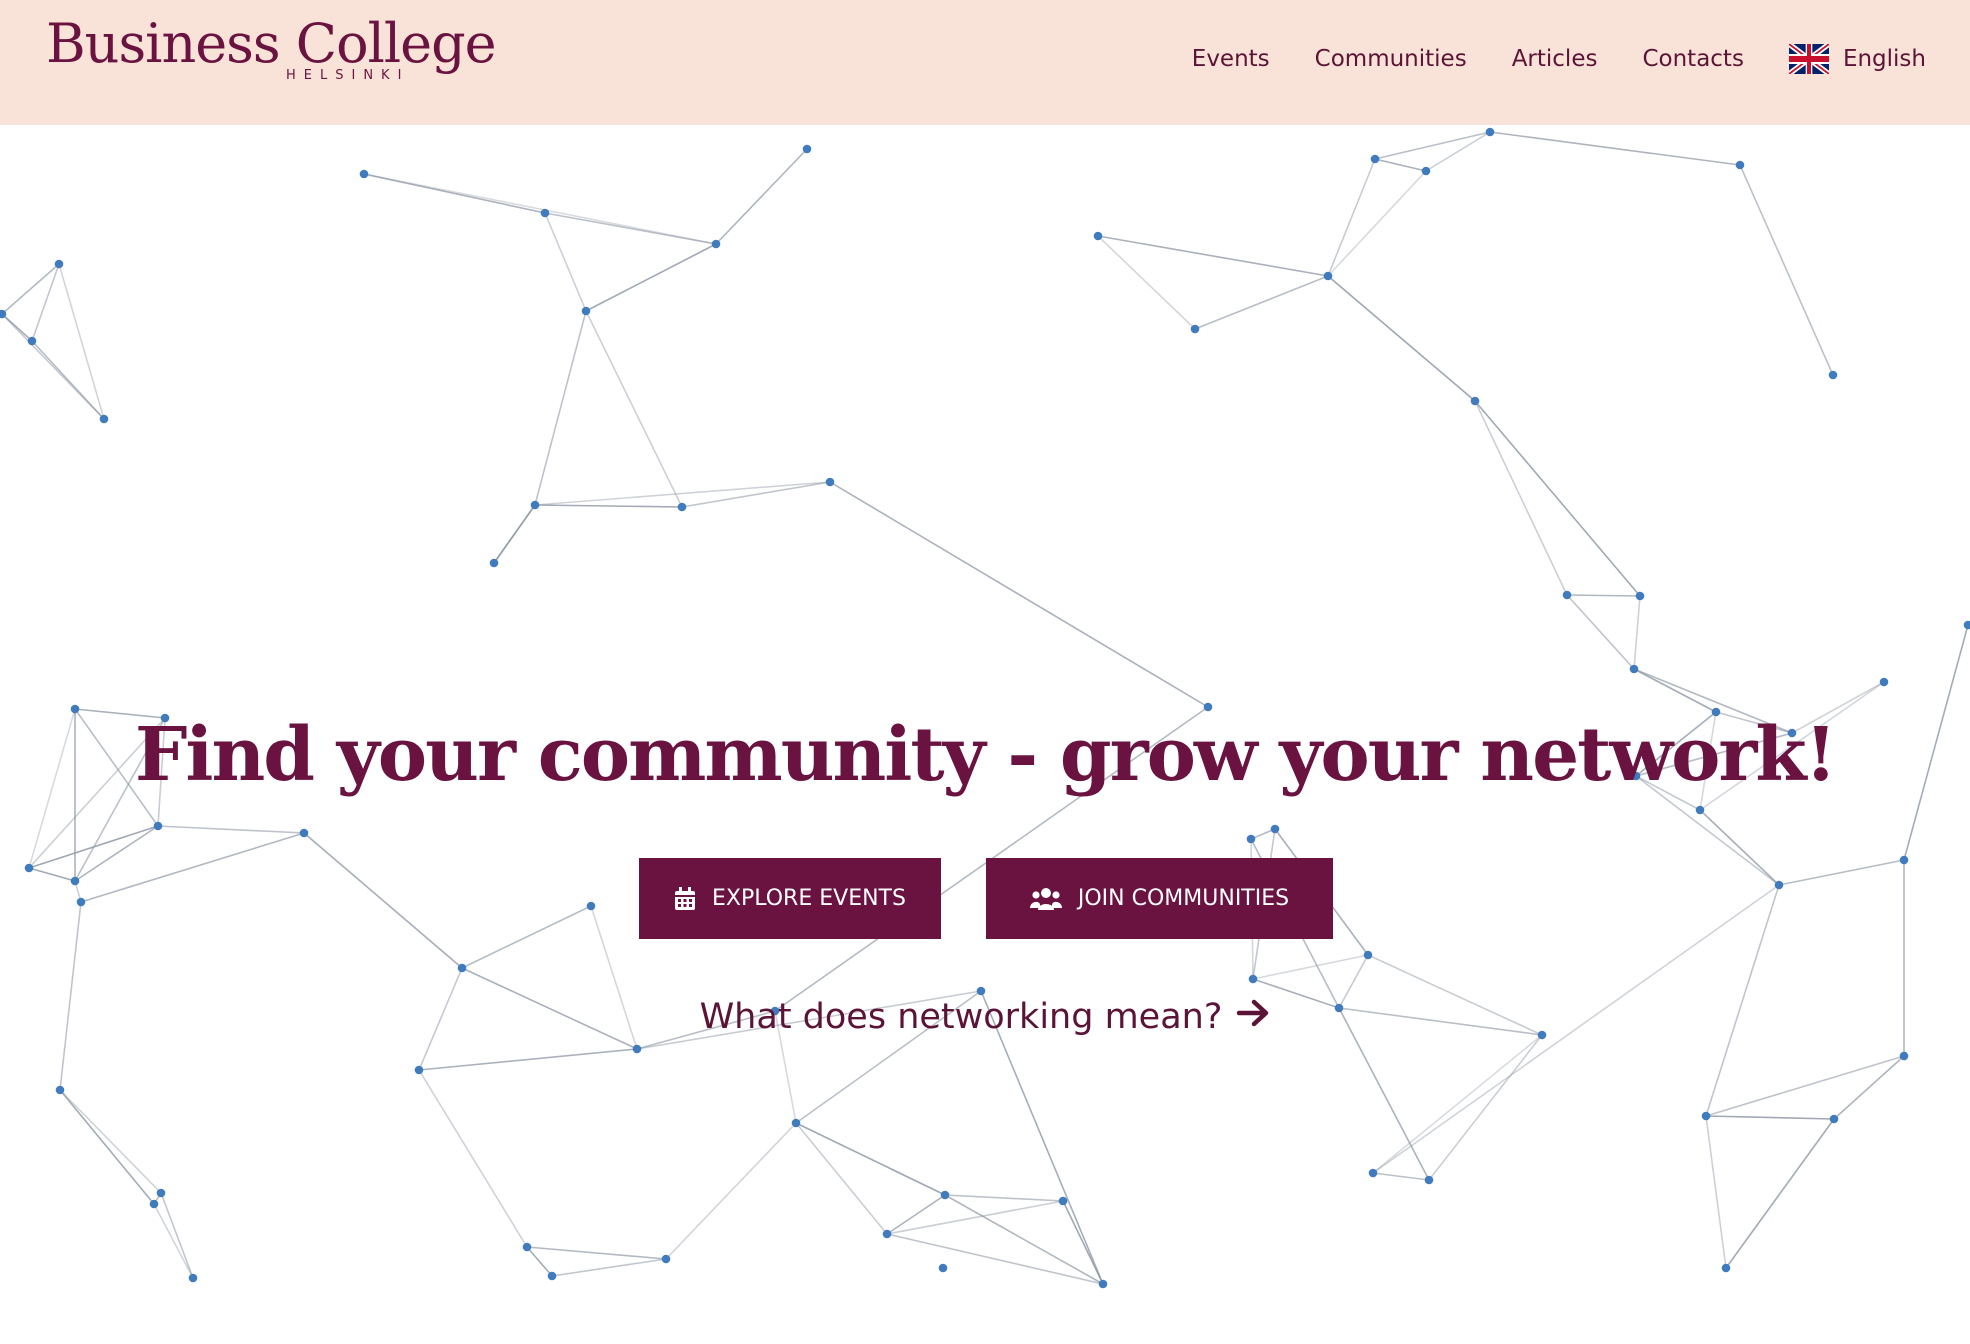 The width and height of the screenshot is (1970, 1344). Describe the element at coordinates (1692, 59) in the screenshot. I see `nav-contacts: Contacts` at that location.